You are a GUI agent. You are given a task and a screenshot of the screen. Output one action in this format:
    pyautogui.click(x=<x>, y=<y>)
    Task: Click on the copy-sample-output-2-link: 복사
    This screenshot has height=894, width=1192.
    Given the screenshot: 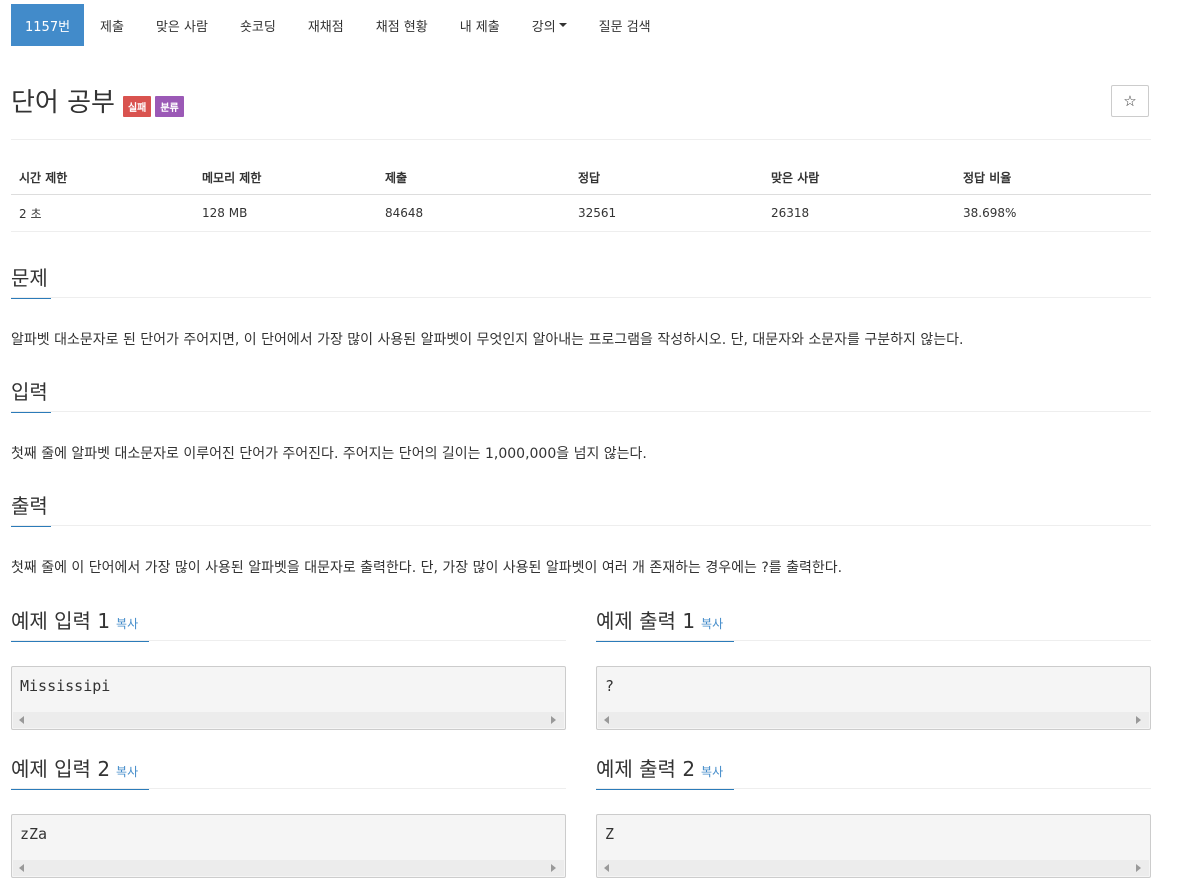 What is the action you would take?
    pyautogui.click(x=712, y=772)
    